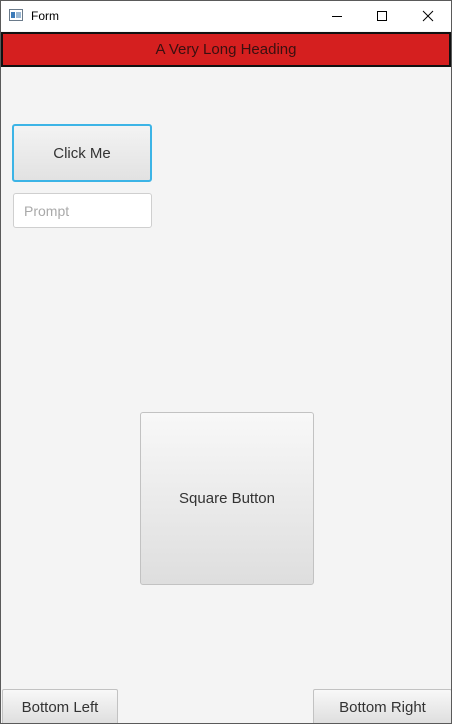 The image size is (452, 724). What do you see at coordinates (82, 153) in the screenshot?
I see `click-me-button: Click Me` at bounding box center [82, 153].